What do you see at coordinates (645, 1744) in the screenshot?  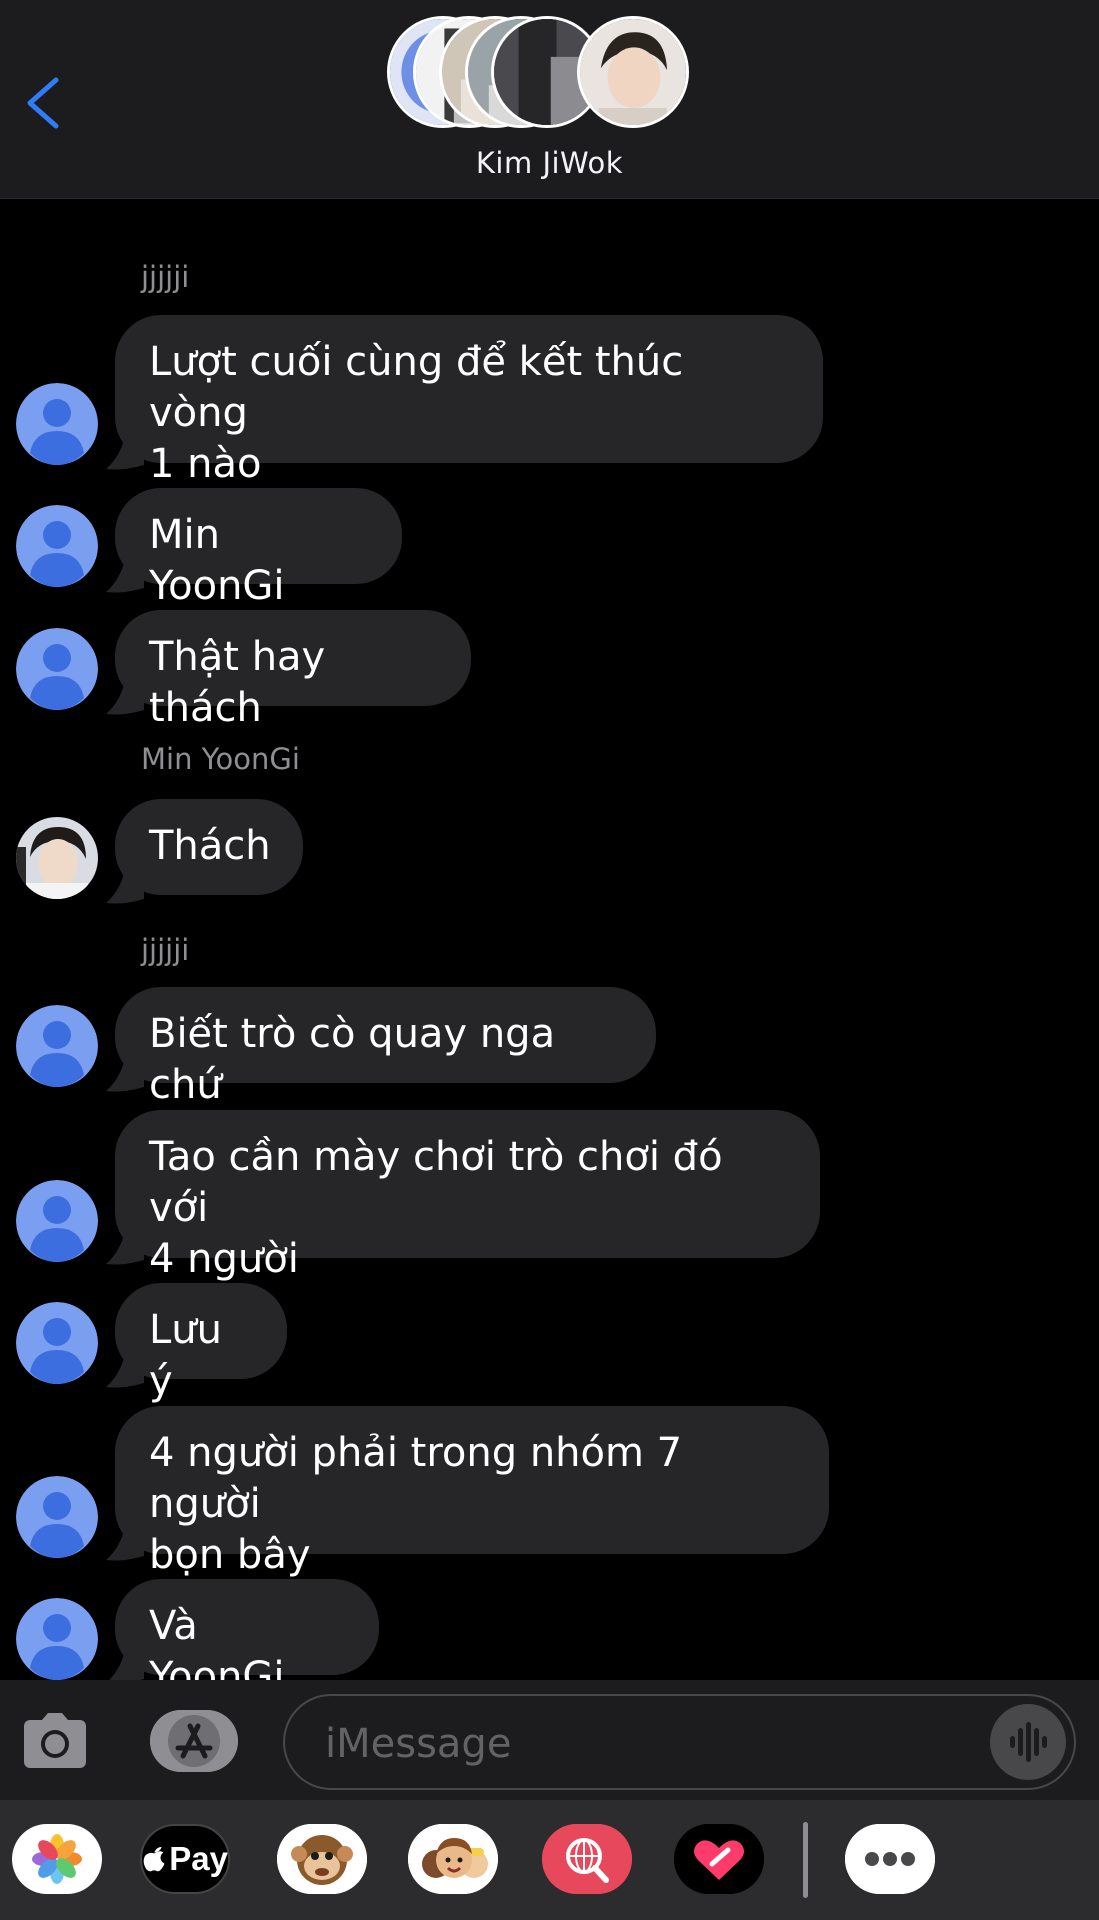 I see `message-input` at bounding box center [645, 1744].